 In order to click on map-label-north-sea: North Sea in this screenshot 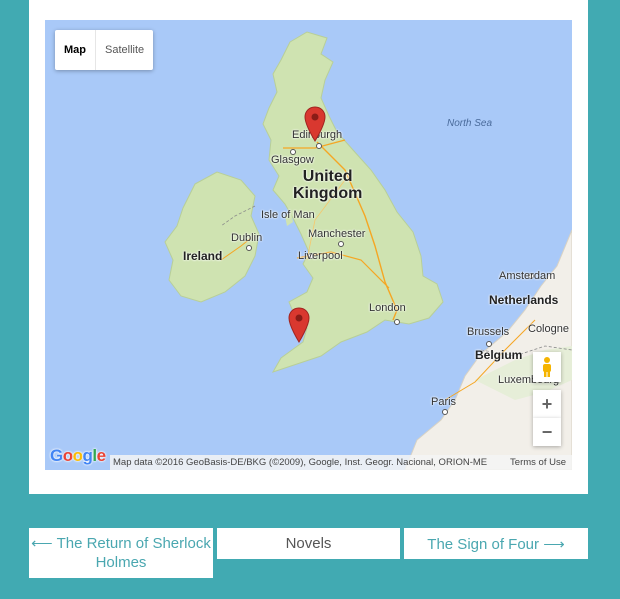, I will do `click(470, 123)`.